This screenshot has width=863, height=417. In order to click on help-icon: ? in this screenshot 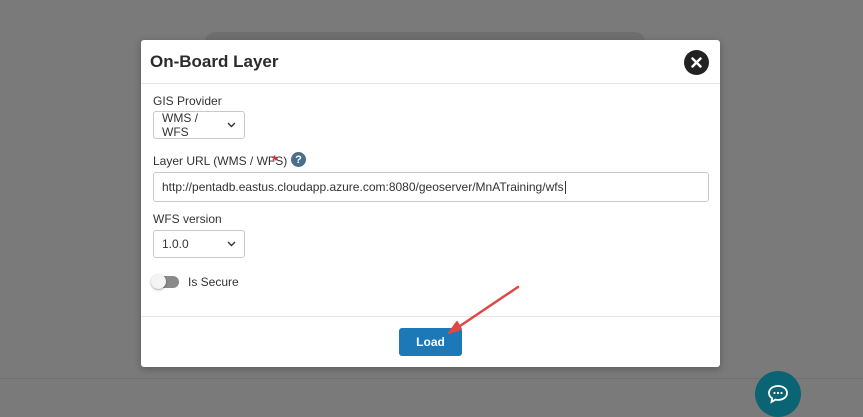, I will do `click(298, 159)`.